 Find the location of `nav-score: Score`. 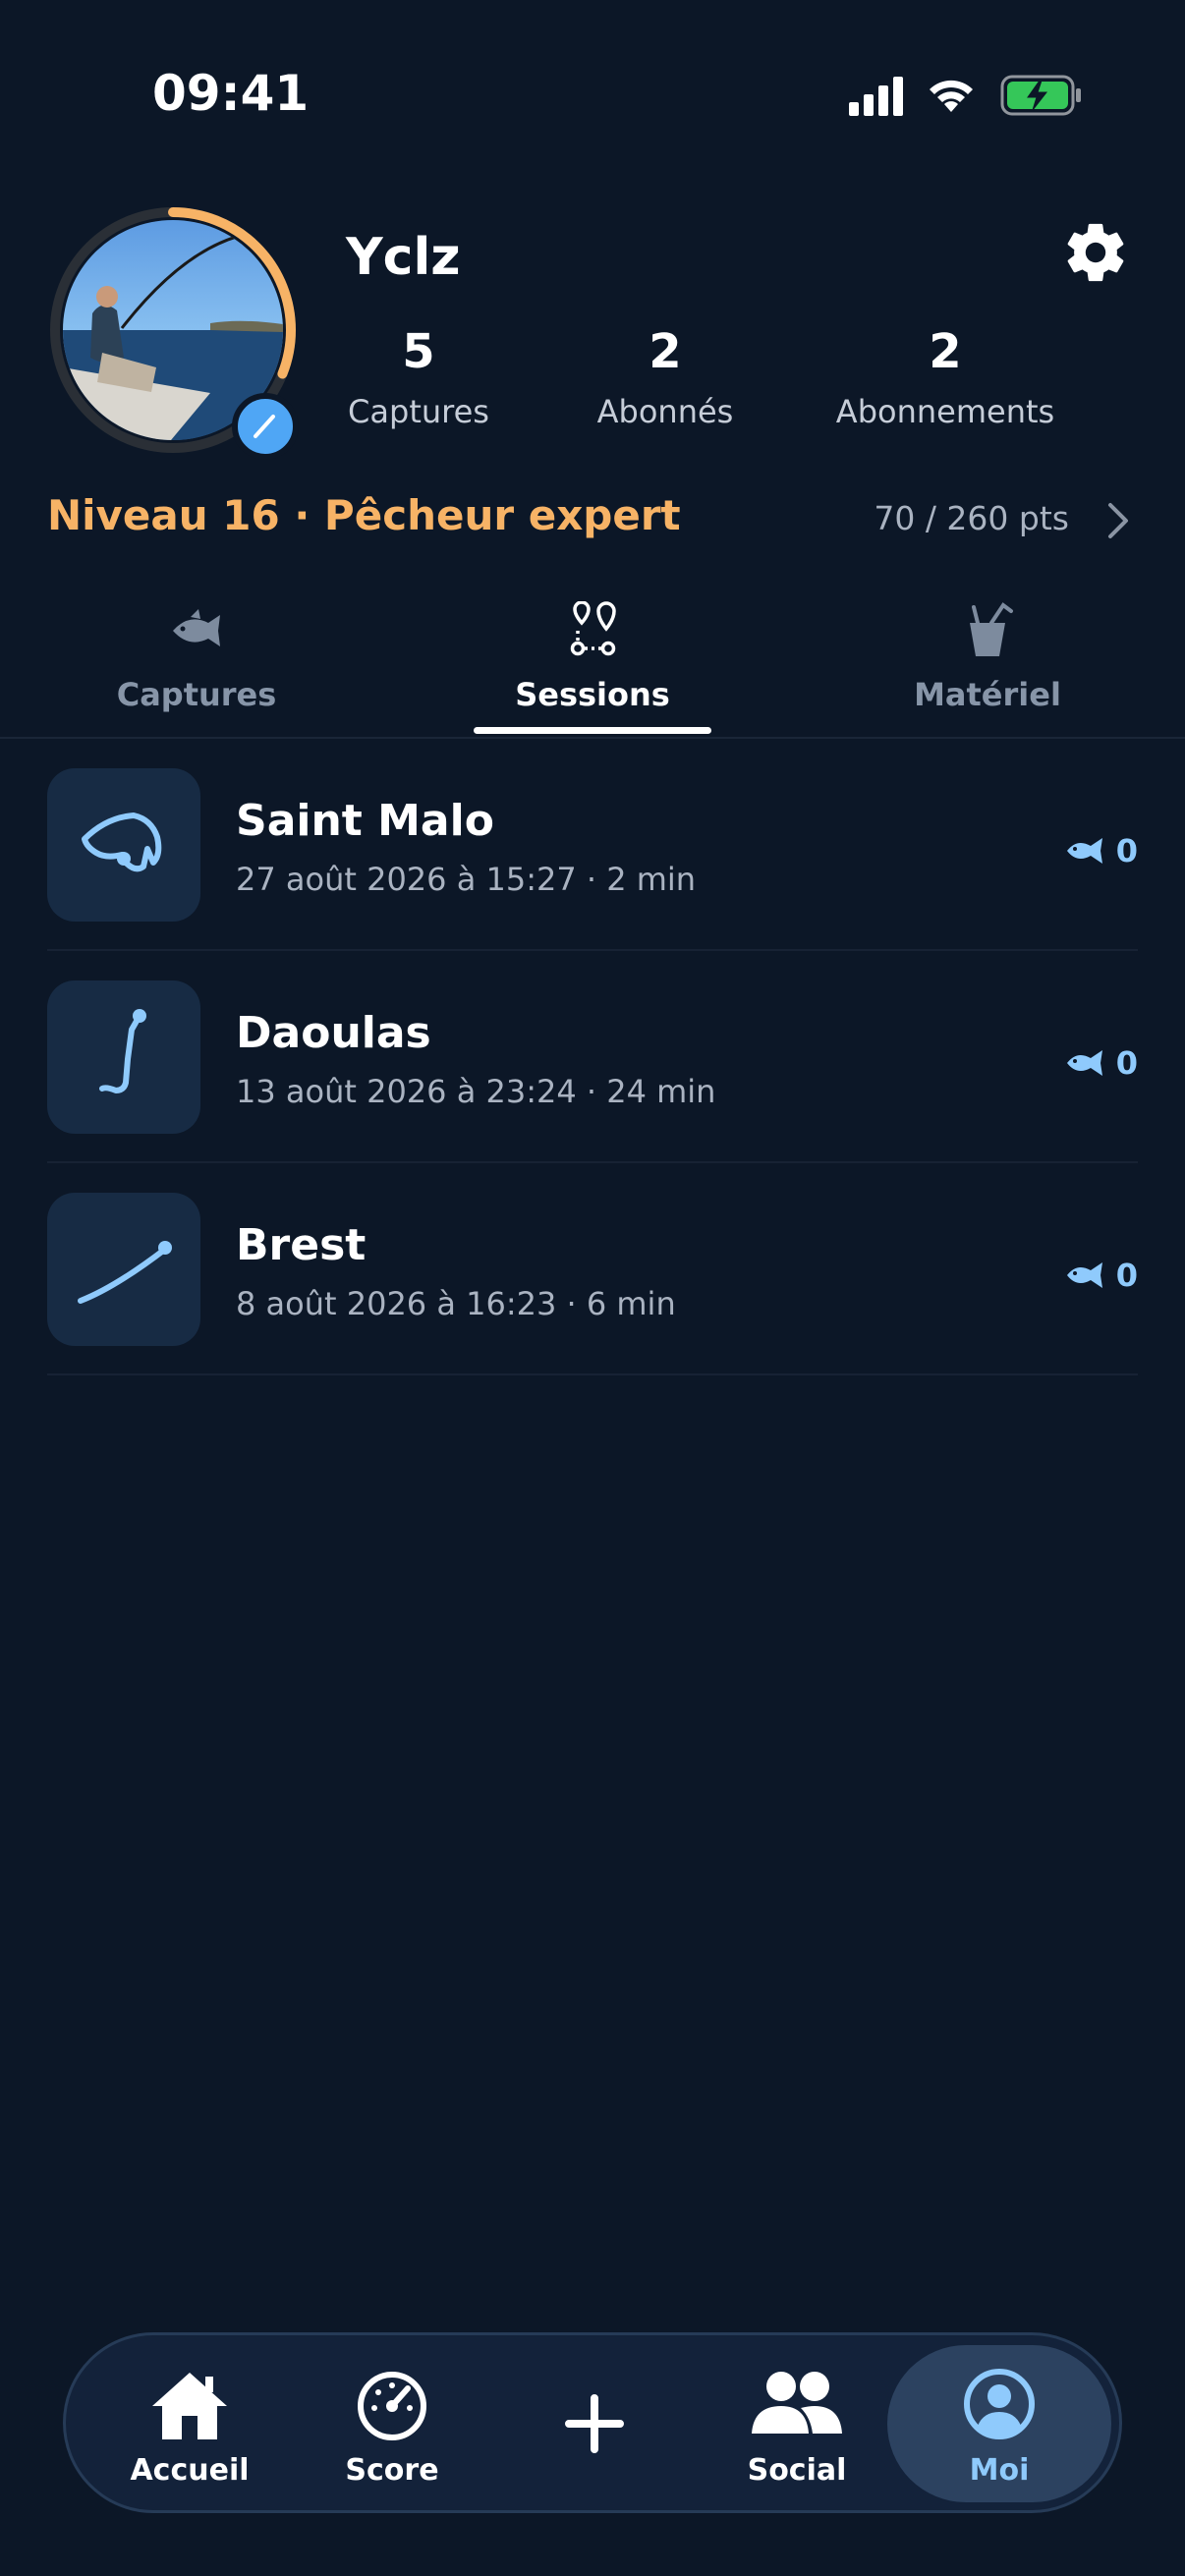

nav-score: Score is located at coordinates (392, 2422).